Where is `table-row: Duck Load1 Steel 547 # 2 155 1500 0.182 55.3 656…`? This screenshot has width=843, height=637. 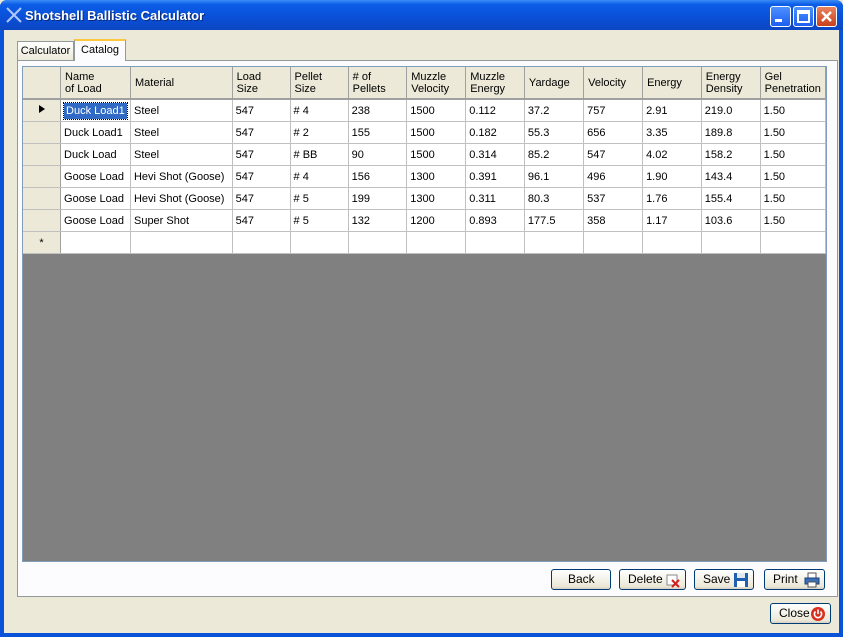
table-row: Duck Load1 Steel 547 # 2 155 1500 0.182 55.3 656… is located at coordinates (424, 132).